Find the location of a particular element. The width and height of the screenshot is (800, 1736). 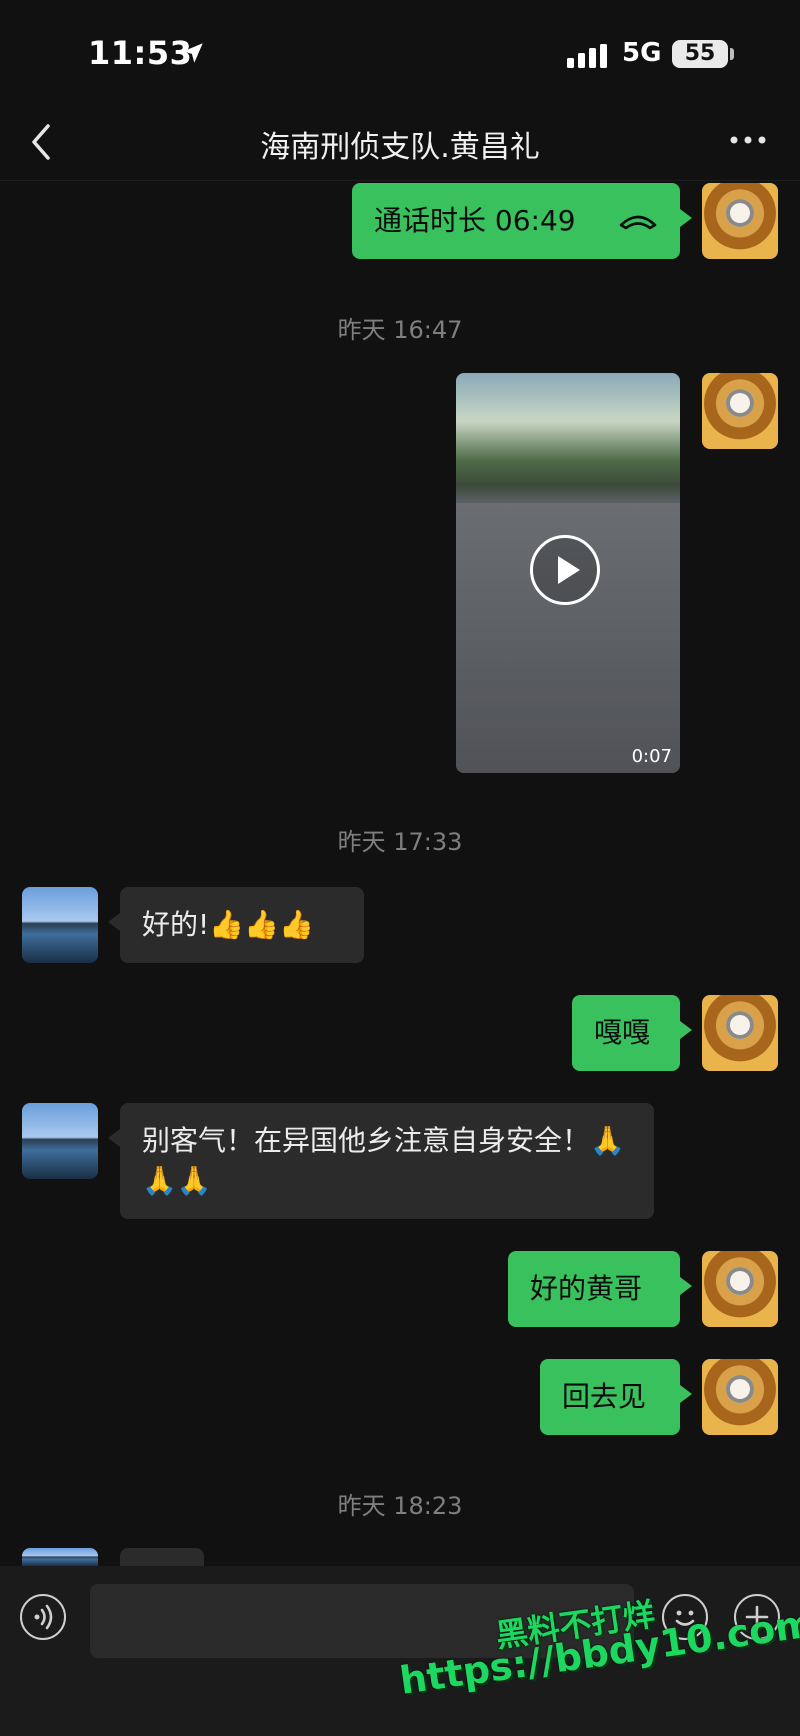

outgoing-message: 嘎嘎 is located at coordinates (632, 1033).